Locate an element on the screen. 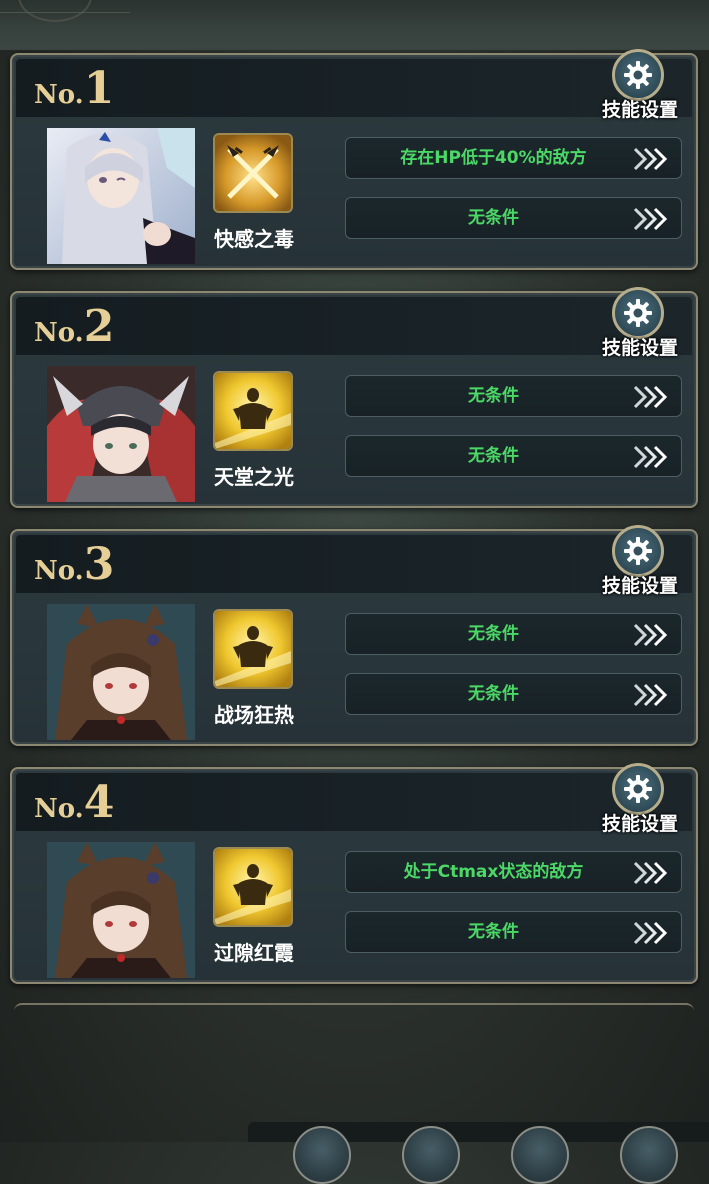  top-strip is located at coordinates (354, 25).